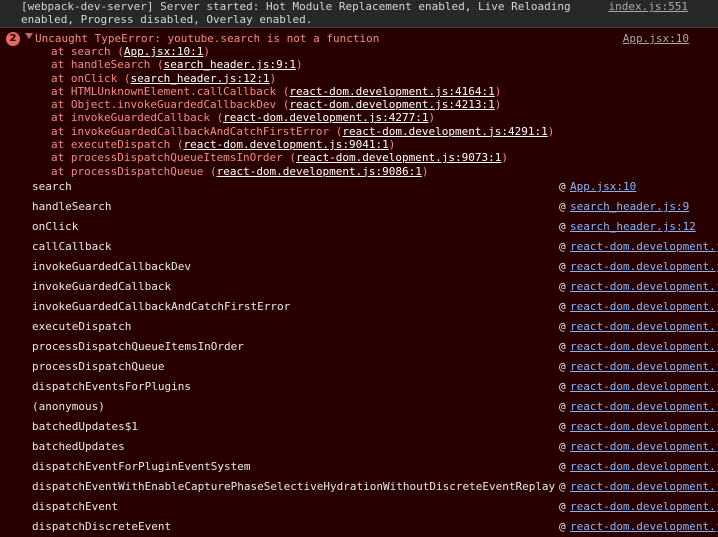  What do you see at coordinates (656, 38) in the screenshot?
I see `error-source-link: App.jsx:10` at bounding box center [656, 38].